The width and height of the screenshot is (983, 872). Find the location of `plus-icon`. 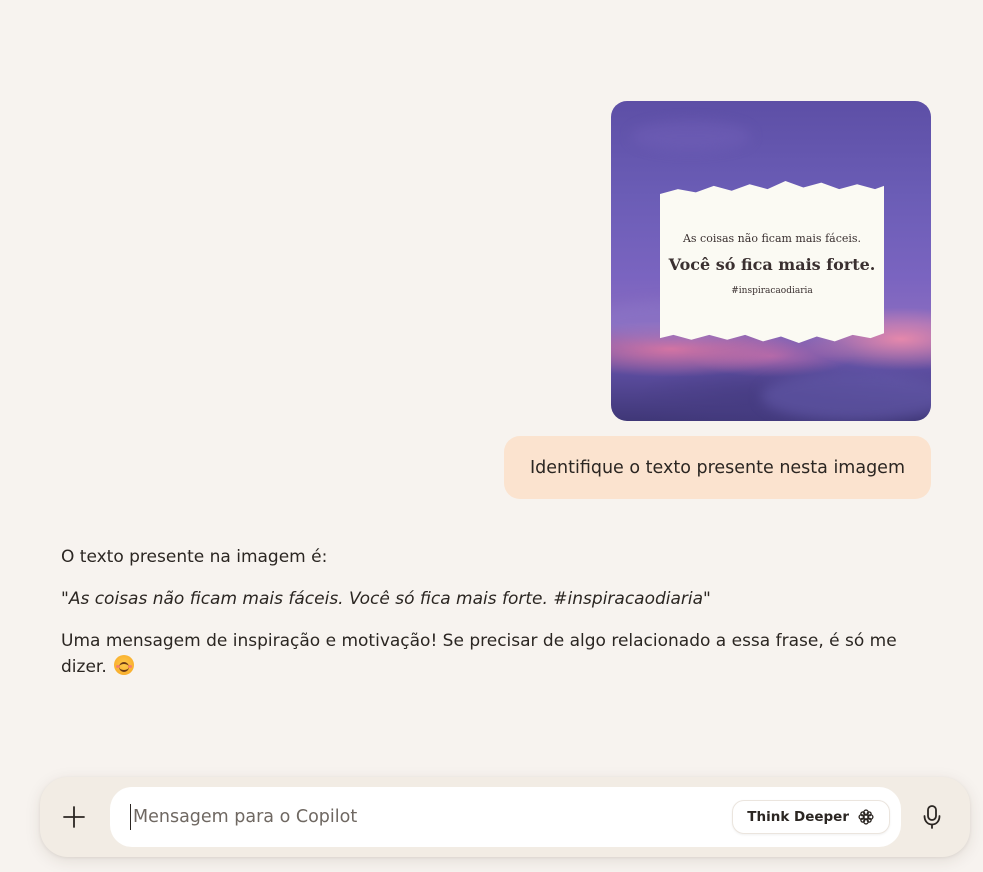

plus-icon is located at coordinates (74, 817).